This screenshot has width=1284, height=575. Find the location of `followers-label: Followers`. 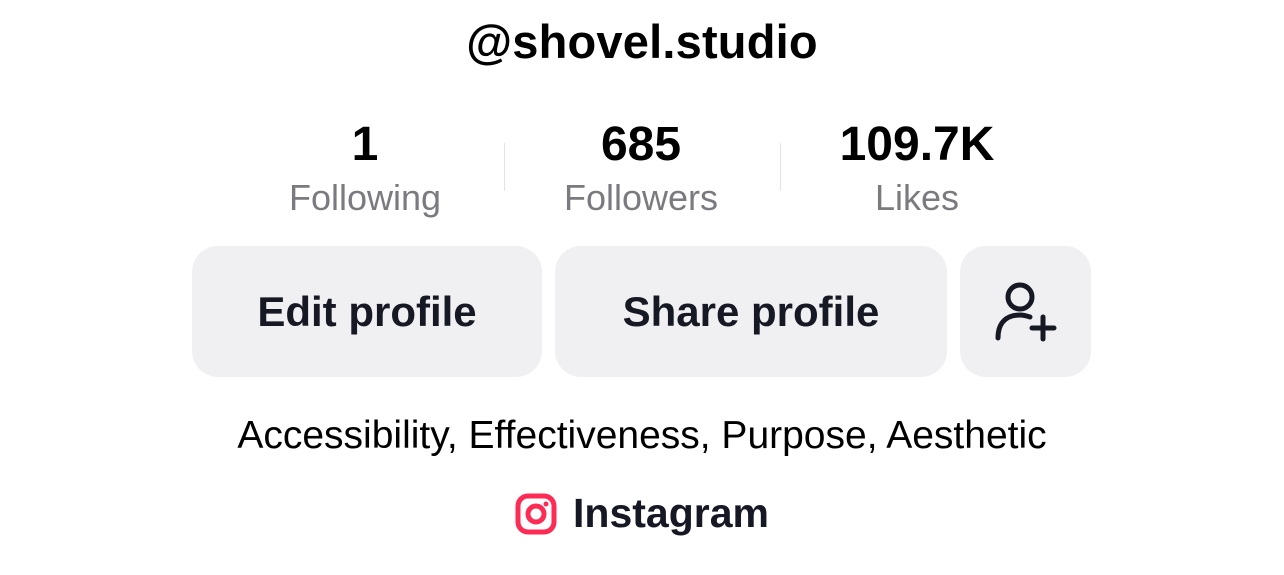

followers-label: Followers is located at coordinates (641, 197).